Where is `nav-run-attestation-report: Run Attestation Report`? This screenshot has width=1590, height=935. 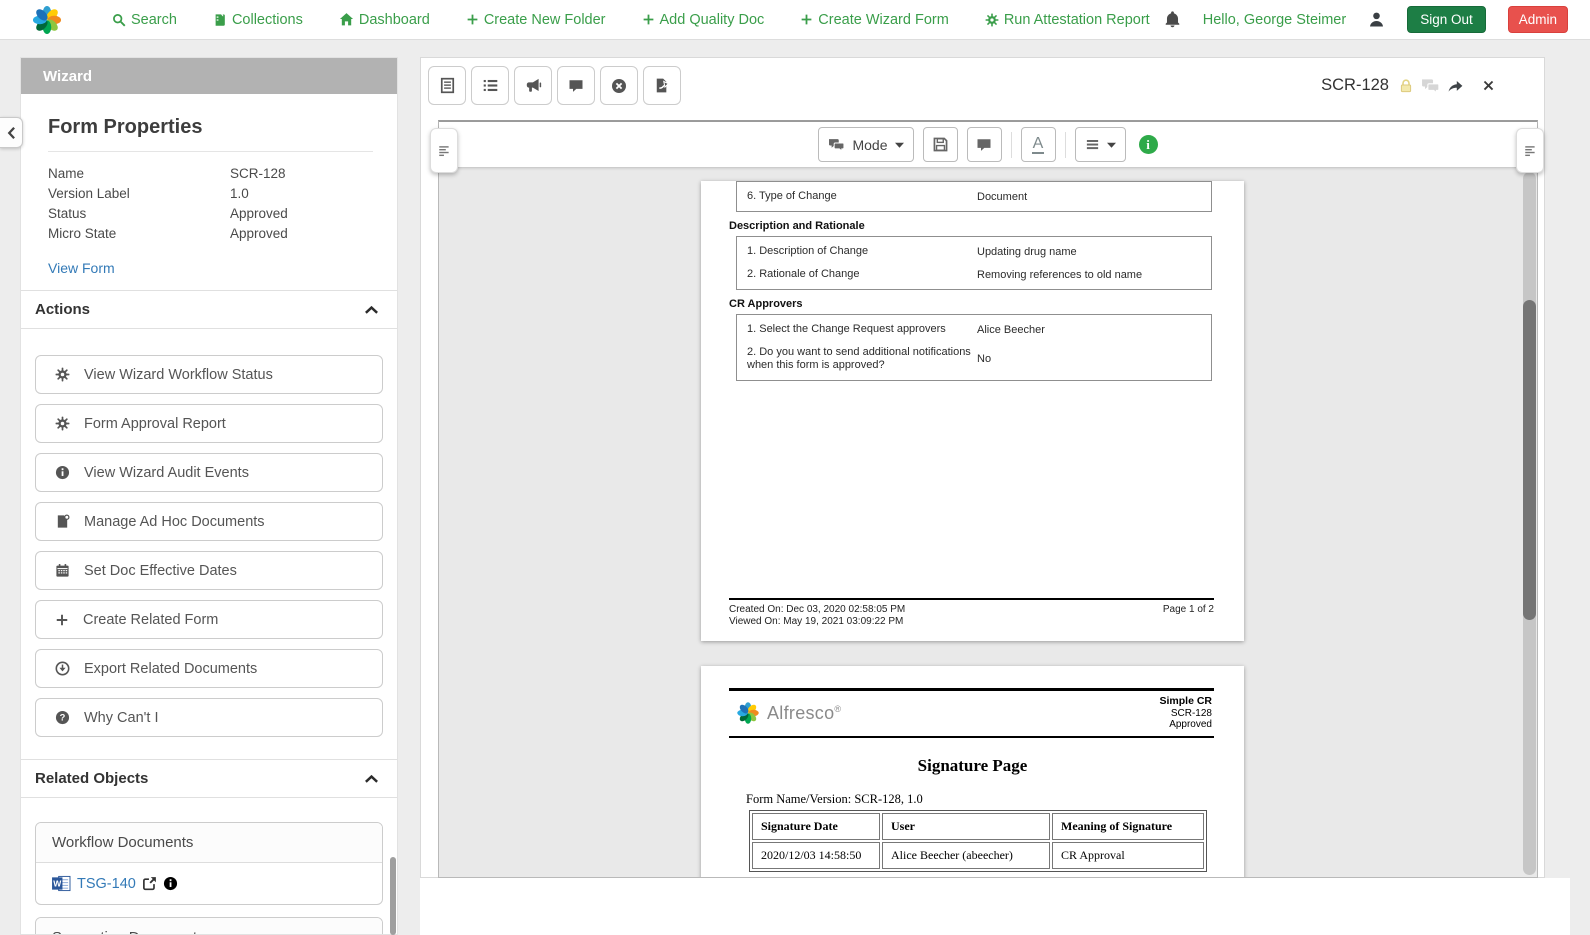 nav-run-attestation-report: Run Attestation Report is located at coordinates (1067, 20).